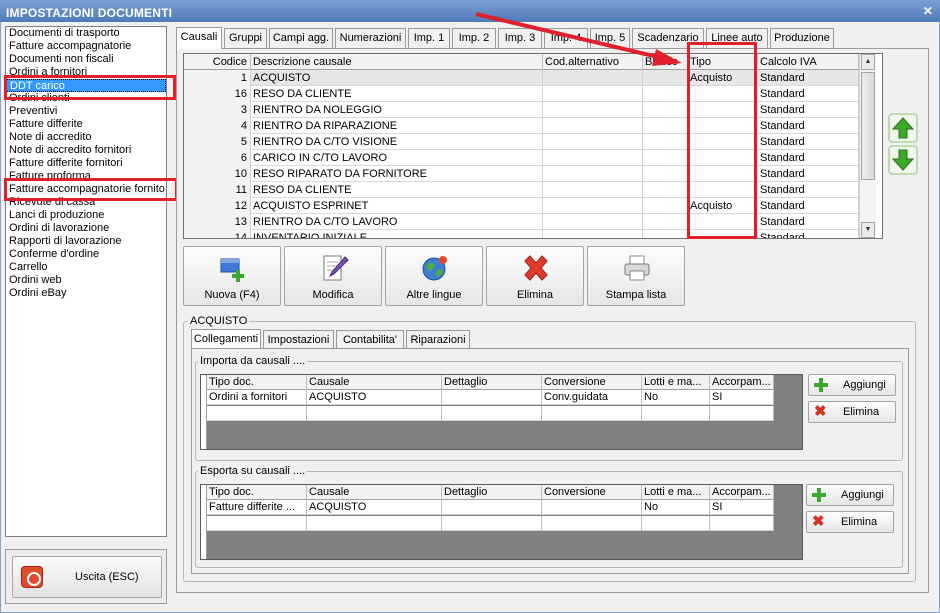 This screenshot has width=940, height=613. What do you see at coordinates (217, 62) in the screenshot?
I see `column-header: Codice` at bounding box center [217, 62].